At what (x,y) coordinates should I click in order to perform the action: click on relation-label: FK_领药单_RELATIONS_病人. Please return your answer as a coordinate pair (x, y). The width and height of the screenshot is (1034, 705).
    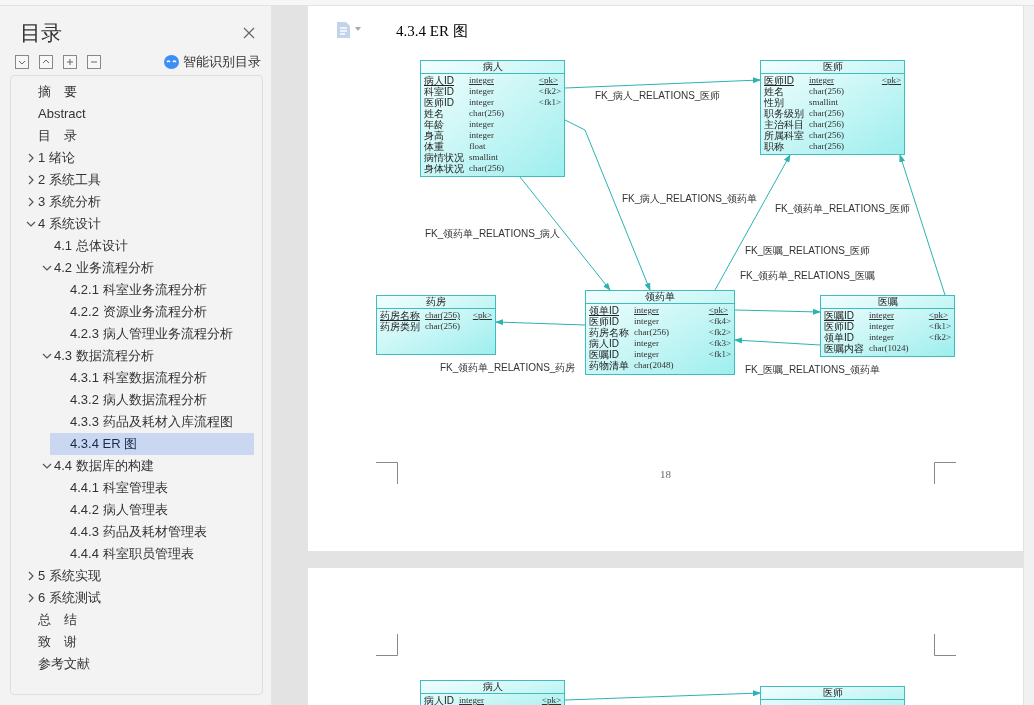
    Looking at the image, I should click on (493, 233).